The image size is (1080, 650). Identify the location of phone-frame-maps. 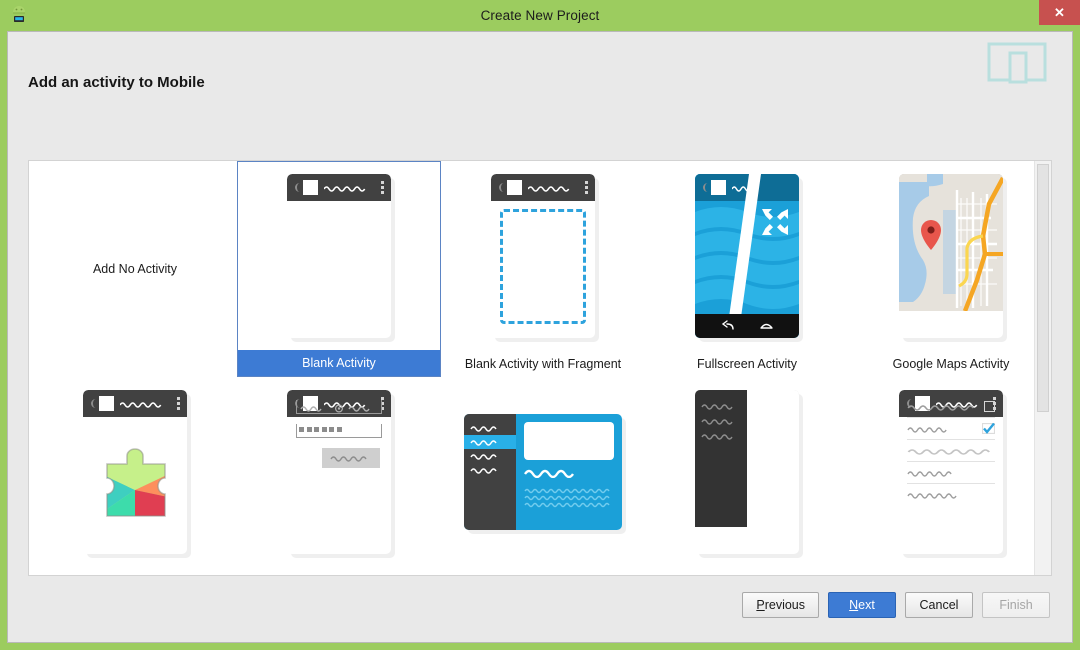
(951, 256).